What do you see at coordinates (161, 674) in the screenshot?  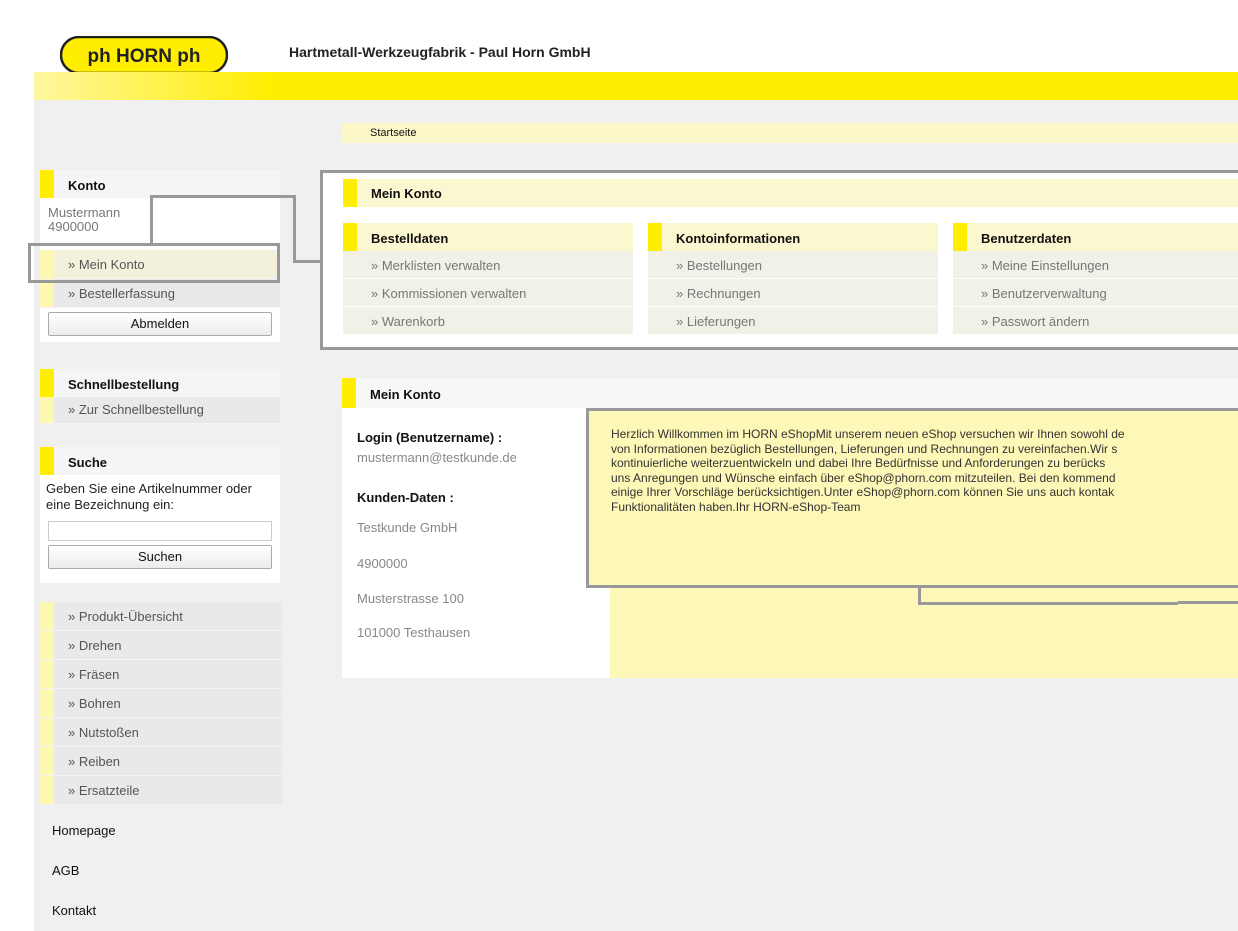 I see `category-fraesen: » Fräsen` at bounding box center [161, 674].